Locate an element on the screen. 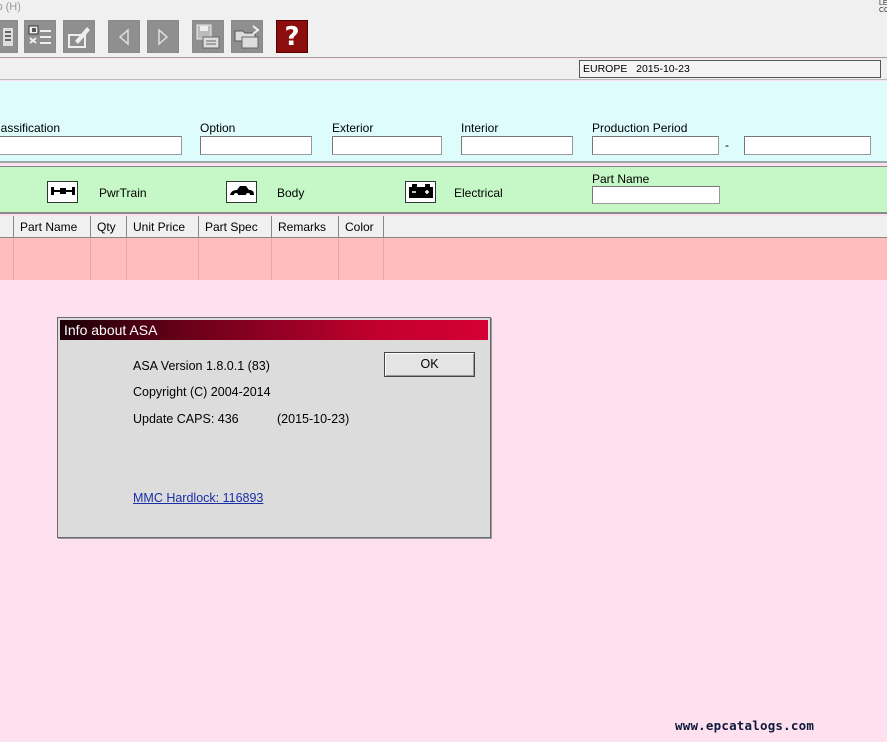  option-label: Option is located at coordinates (218, 128).